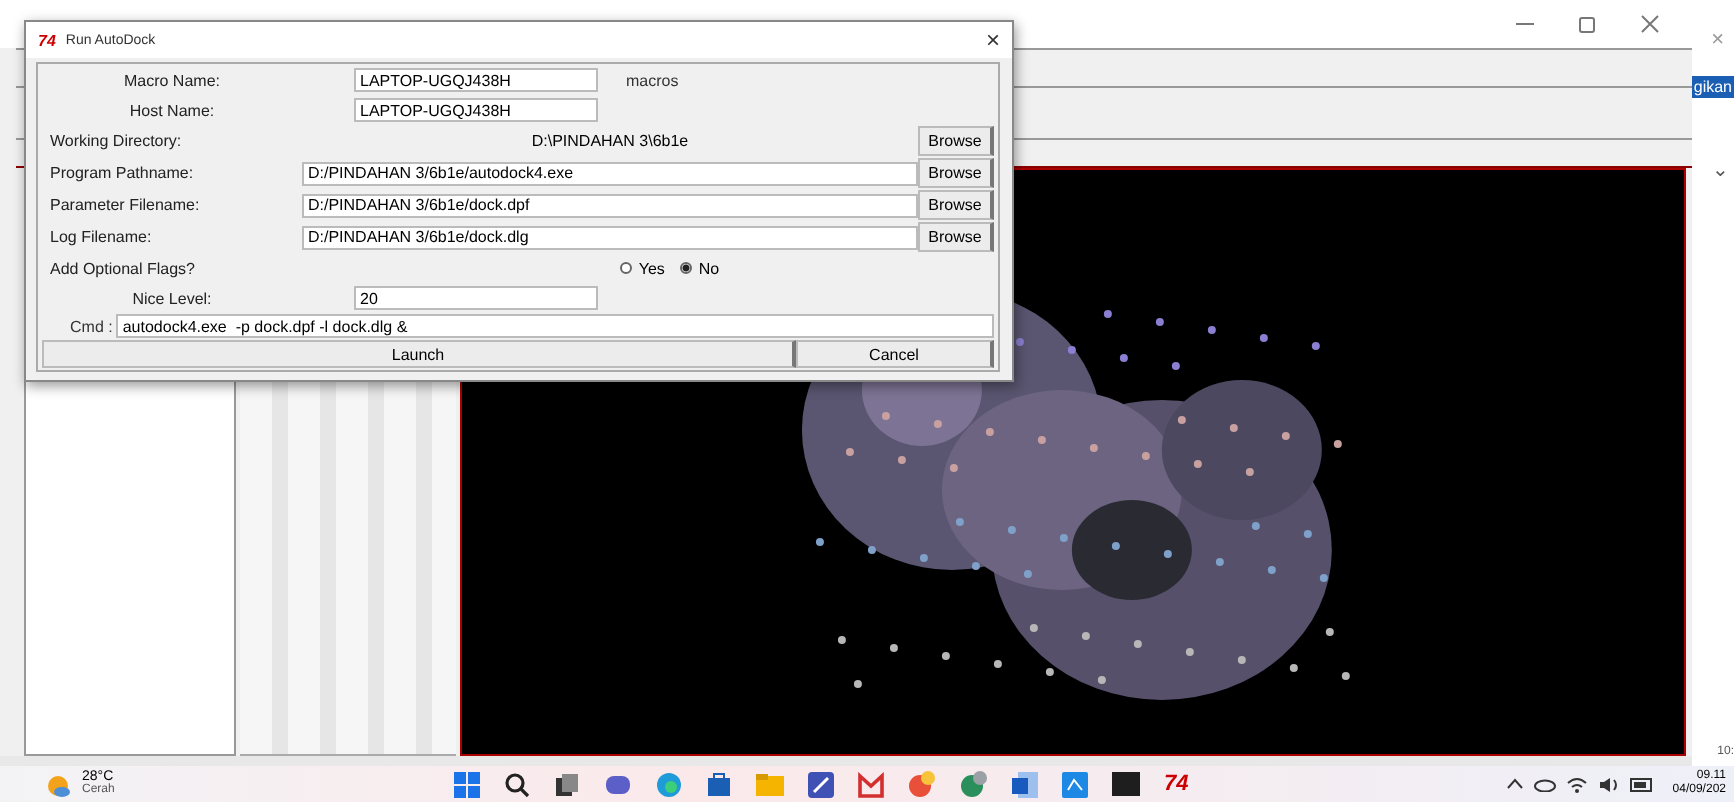  Describe the element at coordinates (172, 298) in the screenshot. I see `field-label: Nice Level:` at that location.